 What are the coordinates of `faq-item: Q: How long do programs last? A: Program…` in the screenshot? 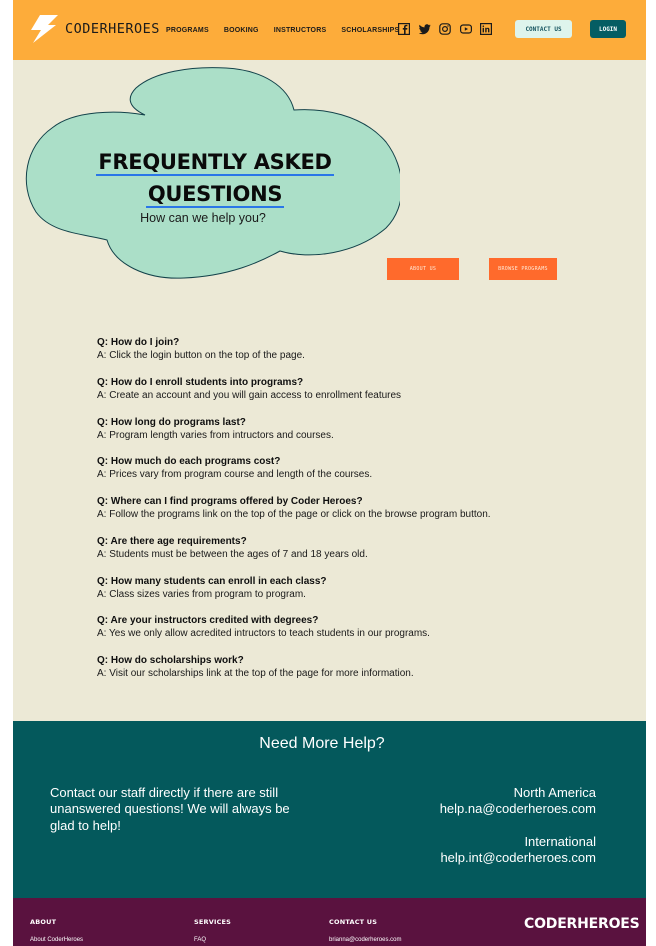 It's located at (357, 436).